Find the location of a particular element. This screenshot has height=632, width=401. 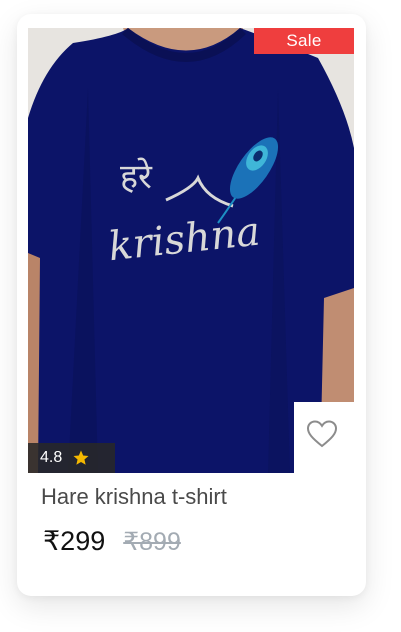

sale-badge: Sale is located at coordinates (304, 41).